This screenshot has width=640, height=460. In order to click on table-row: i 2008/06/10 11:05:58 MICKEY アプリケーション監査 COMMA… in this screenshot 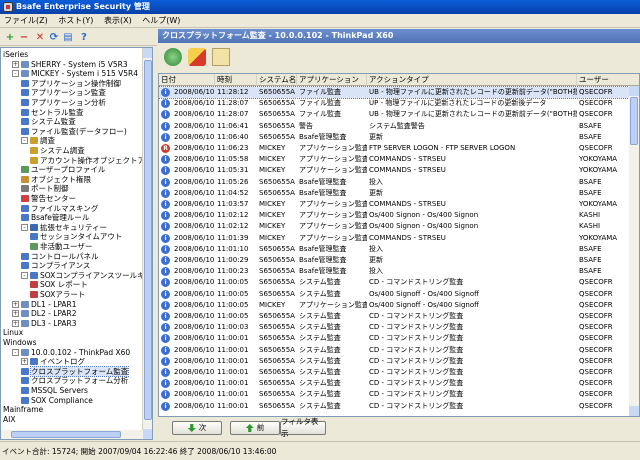, I will do `click(395, 159)`.